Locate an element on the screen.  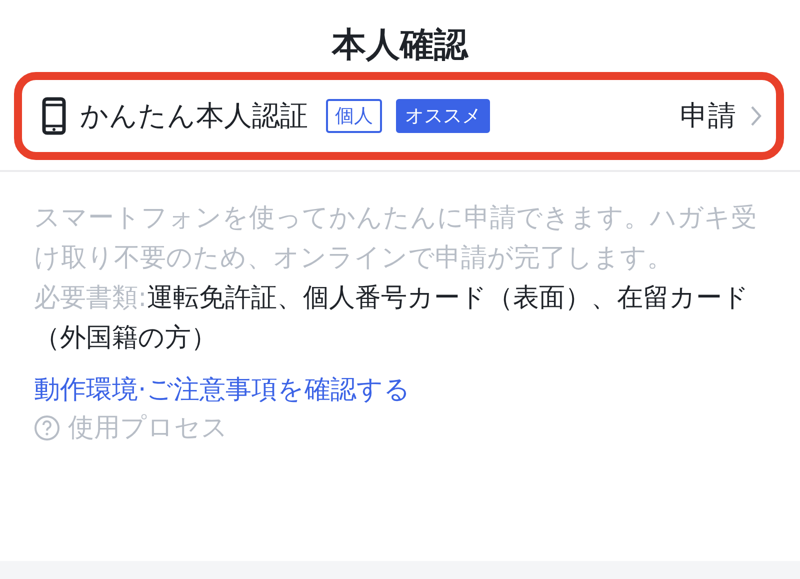
required-documents-text: 必要書類:運転免許証、個人番号カード（表面）、在留カード（外国籍の方） is located at coordinates (392, 318).